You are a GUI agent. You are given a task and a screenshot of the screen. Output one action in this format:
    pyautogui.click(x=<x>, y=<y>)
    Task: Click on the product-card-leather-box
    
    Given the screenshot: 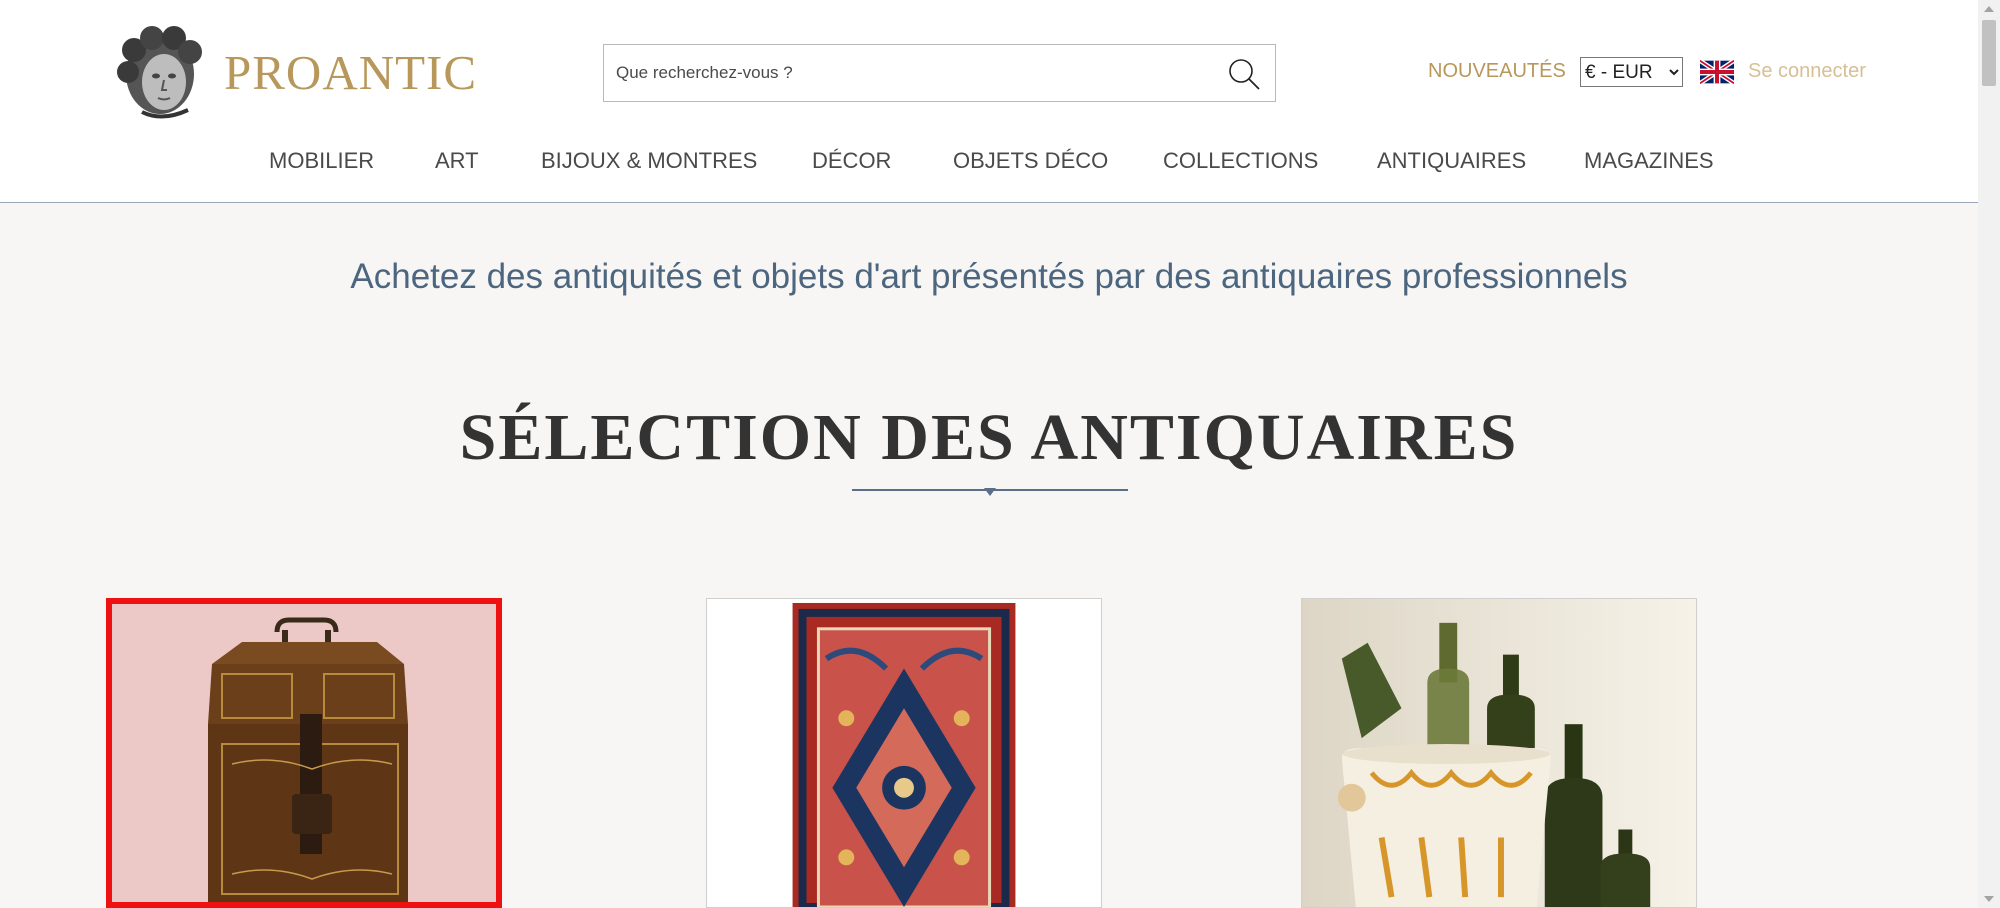 What is the action you would take?
    pyautogui.click(x=304, y=753)
    